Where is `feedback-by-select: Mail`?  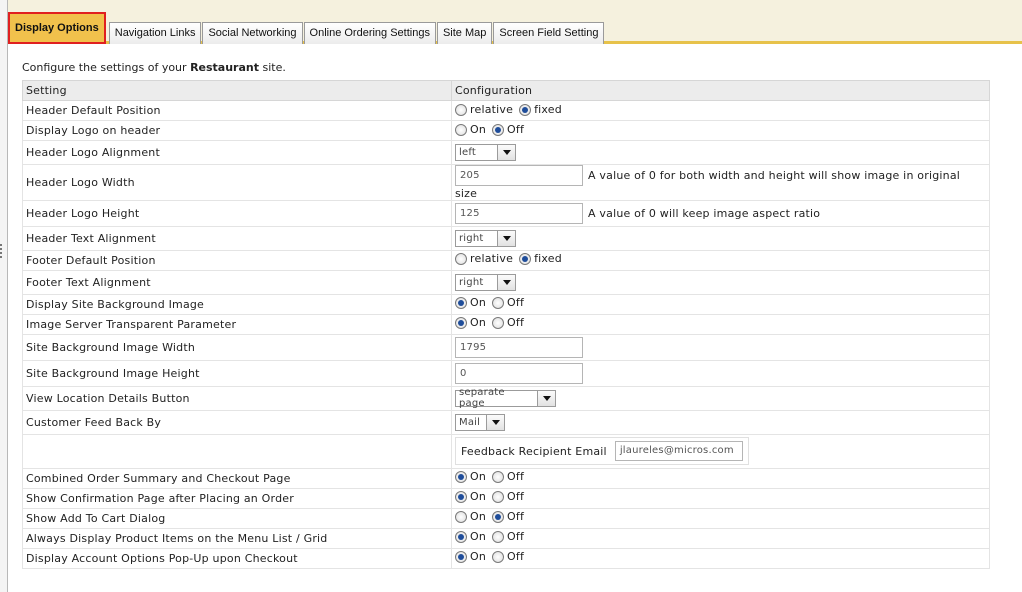 feedback-by-select: Mail is located at coordinates (480, 422).